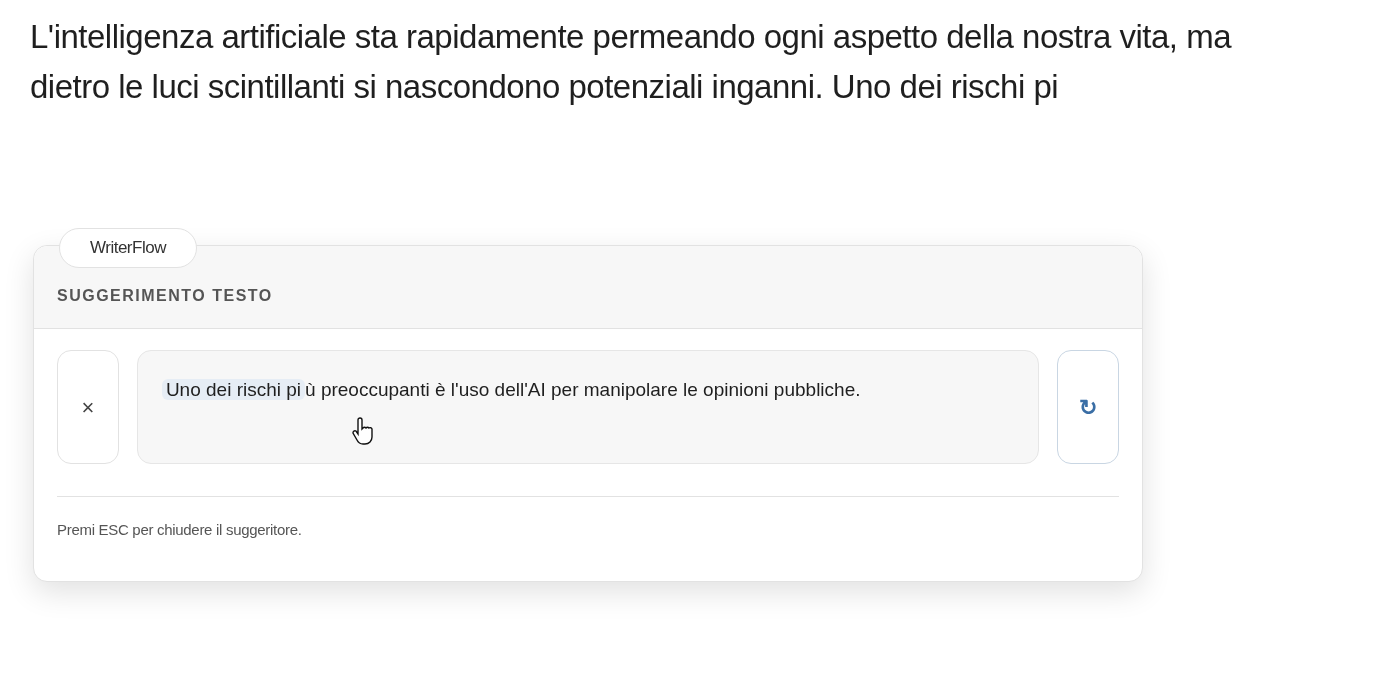  Describe the element at coordinates (631, 62) in the screenshot. I see `article-paragraph: L'intelligenza artificiale sta rapidamente permeando ogni aspetto della nostra vita, ma dietro le luci scintillanti si nascondono potenziali inganni. Uno dei rischi pi` at that location.